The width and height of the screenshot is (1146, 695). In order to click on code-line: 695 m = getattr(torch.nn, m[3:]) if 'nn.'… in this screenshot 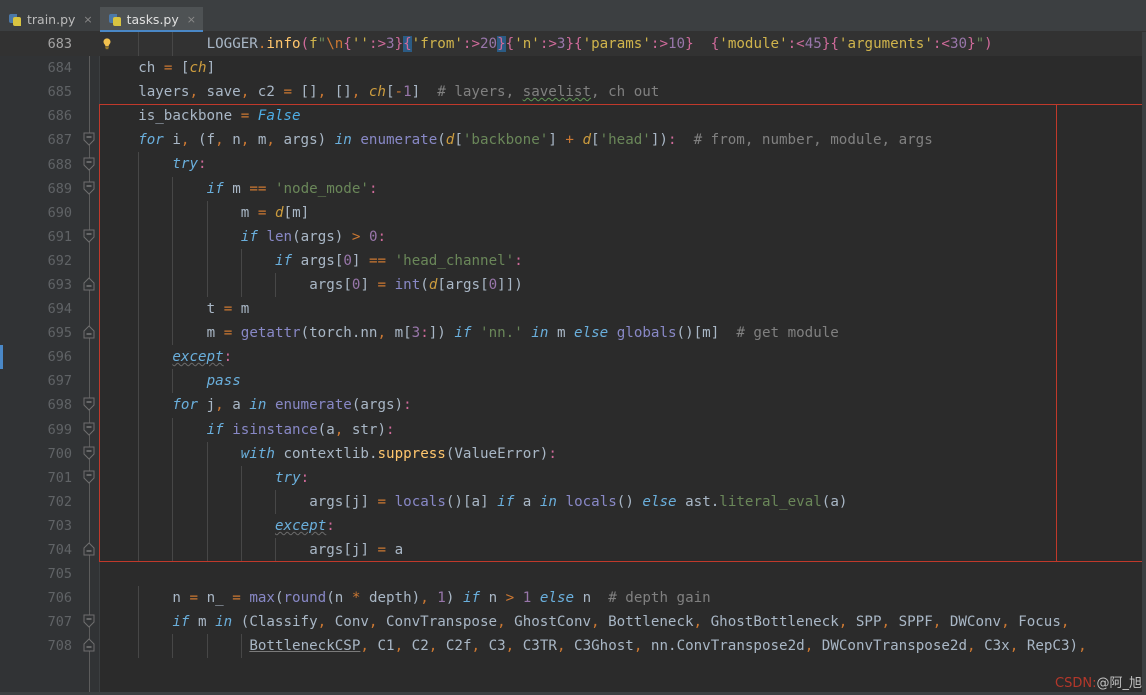, I will do `click(573, 333)`.